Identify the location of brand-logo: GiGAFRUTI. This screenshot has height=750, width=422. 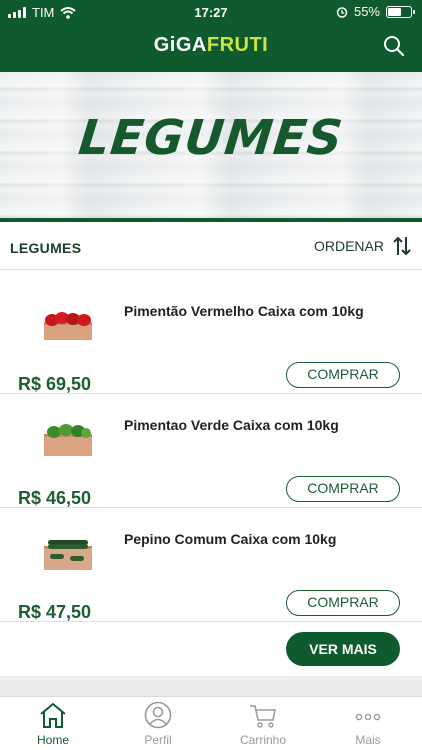
(211, 45).